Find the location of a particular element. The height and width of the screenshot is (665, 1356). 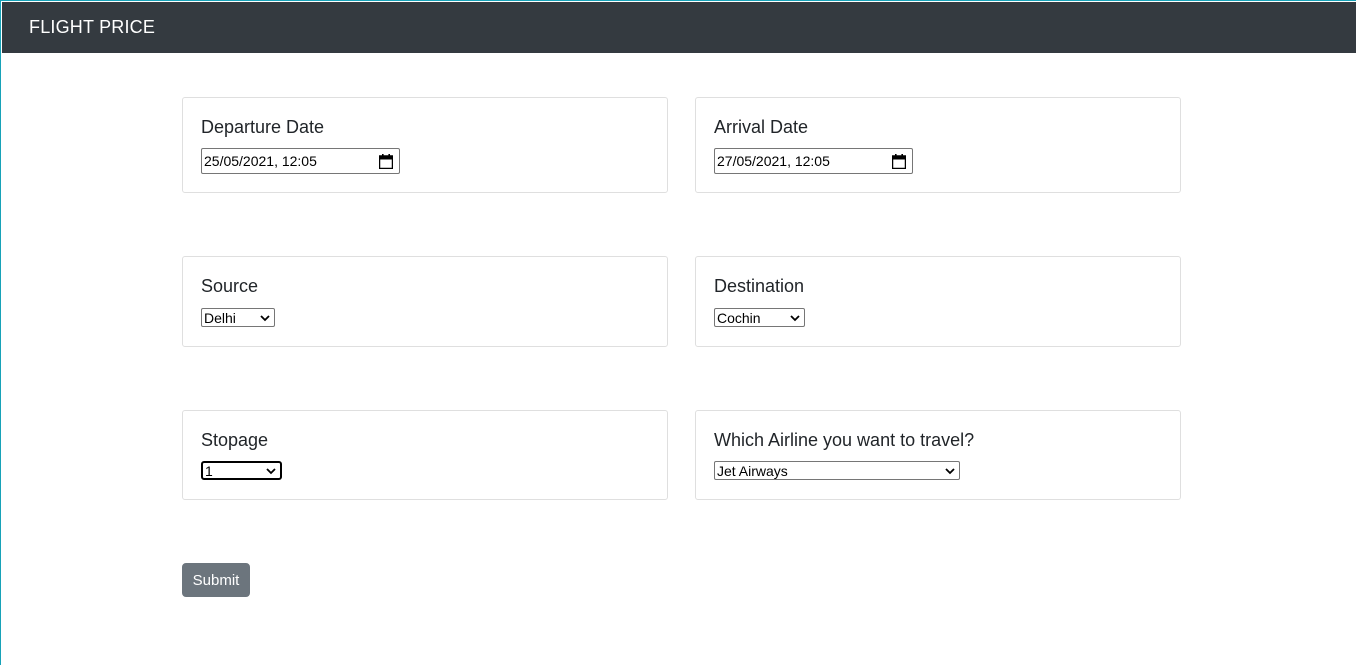

destination-value: Cochin is located at coordinates (739, 317).